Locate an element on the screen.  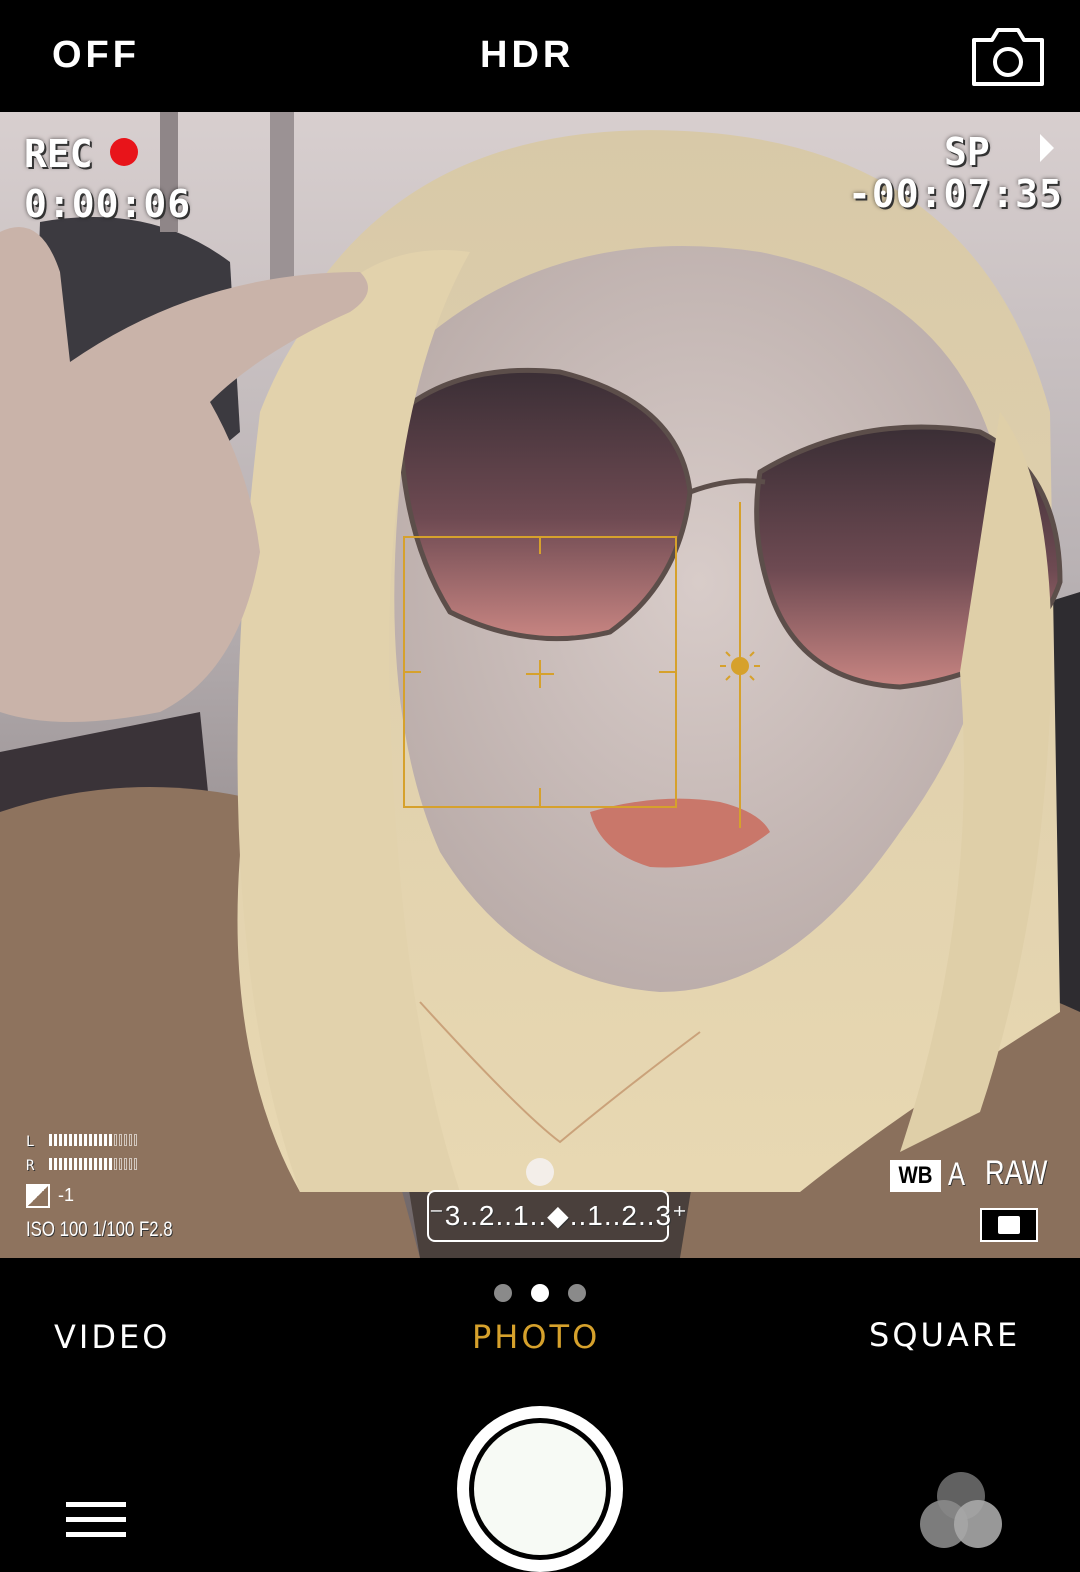
white-balance-mode: A is located at coordinates (956, 1174).